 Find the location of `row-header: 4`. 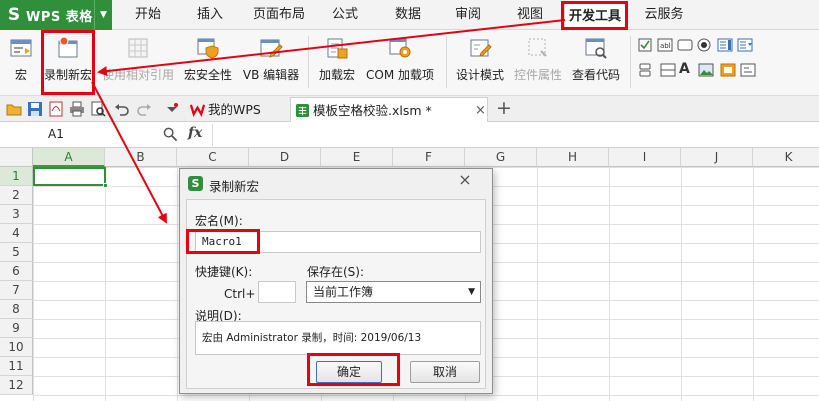

row-header: 4 is located at coordinates (16, 233).